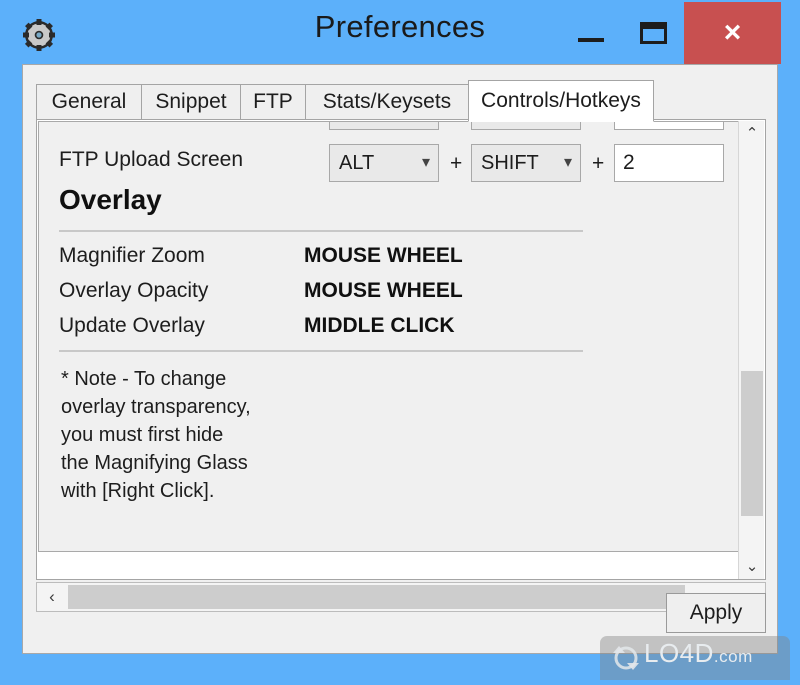 The image size is (800, 685). I want to click on minimize-icon, so click(591, 40).